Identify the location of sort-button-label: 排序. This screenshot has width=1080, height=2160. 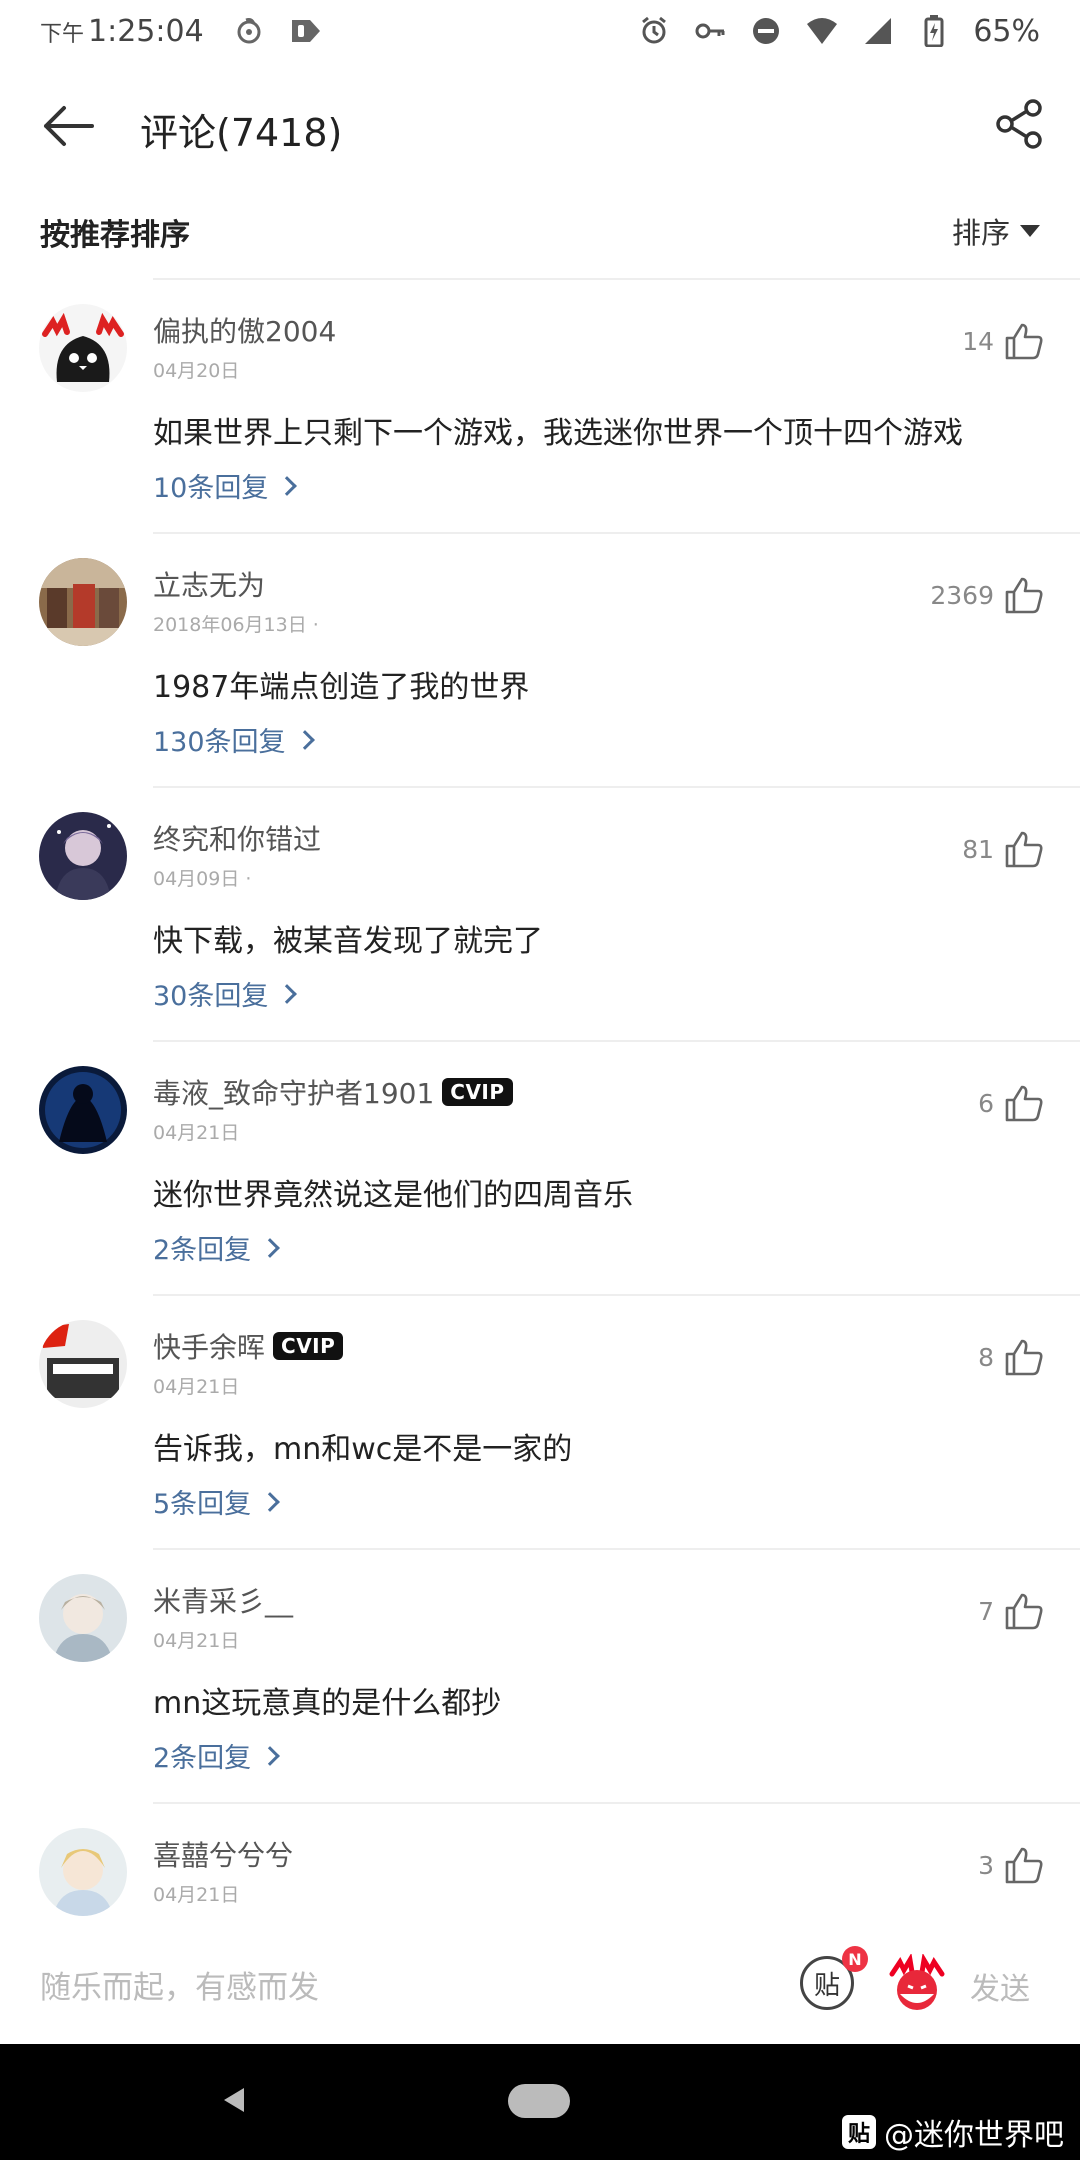
(980, 233).